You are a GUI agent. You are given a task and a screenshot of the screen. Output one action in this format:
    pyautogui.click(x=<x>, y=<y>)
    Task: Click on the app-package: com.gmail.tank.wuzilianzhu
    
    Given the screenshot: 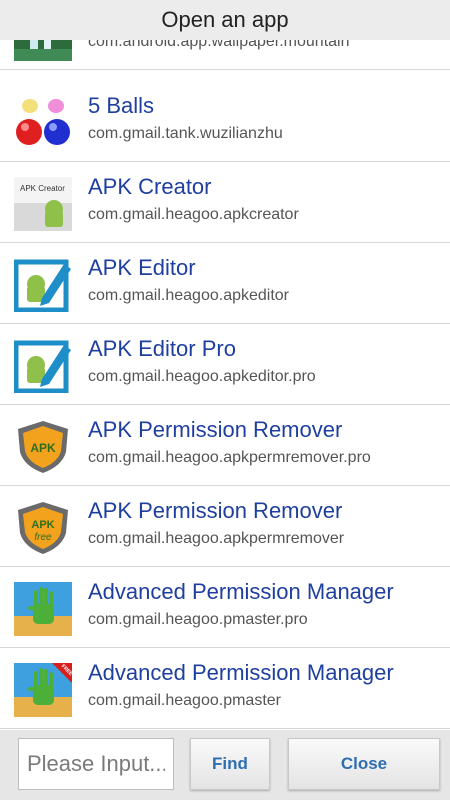 What is the action you would take?
    pyautogui.click(x=185, y=133)
    